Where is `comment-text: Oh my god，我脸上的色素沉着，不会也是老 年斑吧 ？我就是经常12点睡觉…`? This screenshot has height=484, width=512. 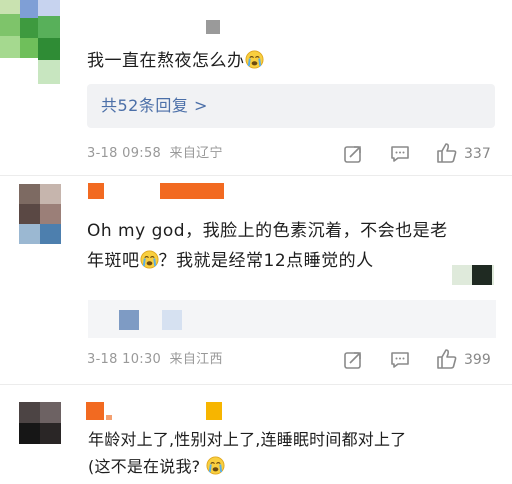
comment-text: Oh my god，我脸上的色素沉着，不会也是老 年斑吧 ？我就是经常12点睡觉… is located at coordinates (267, 246).